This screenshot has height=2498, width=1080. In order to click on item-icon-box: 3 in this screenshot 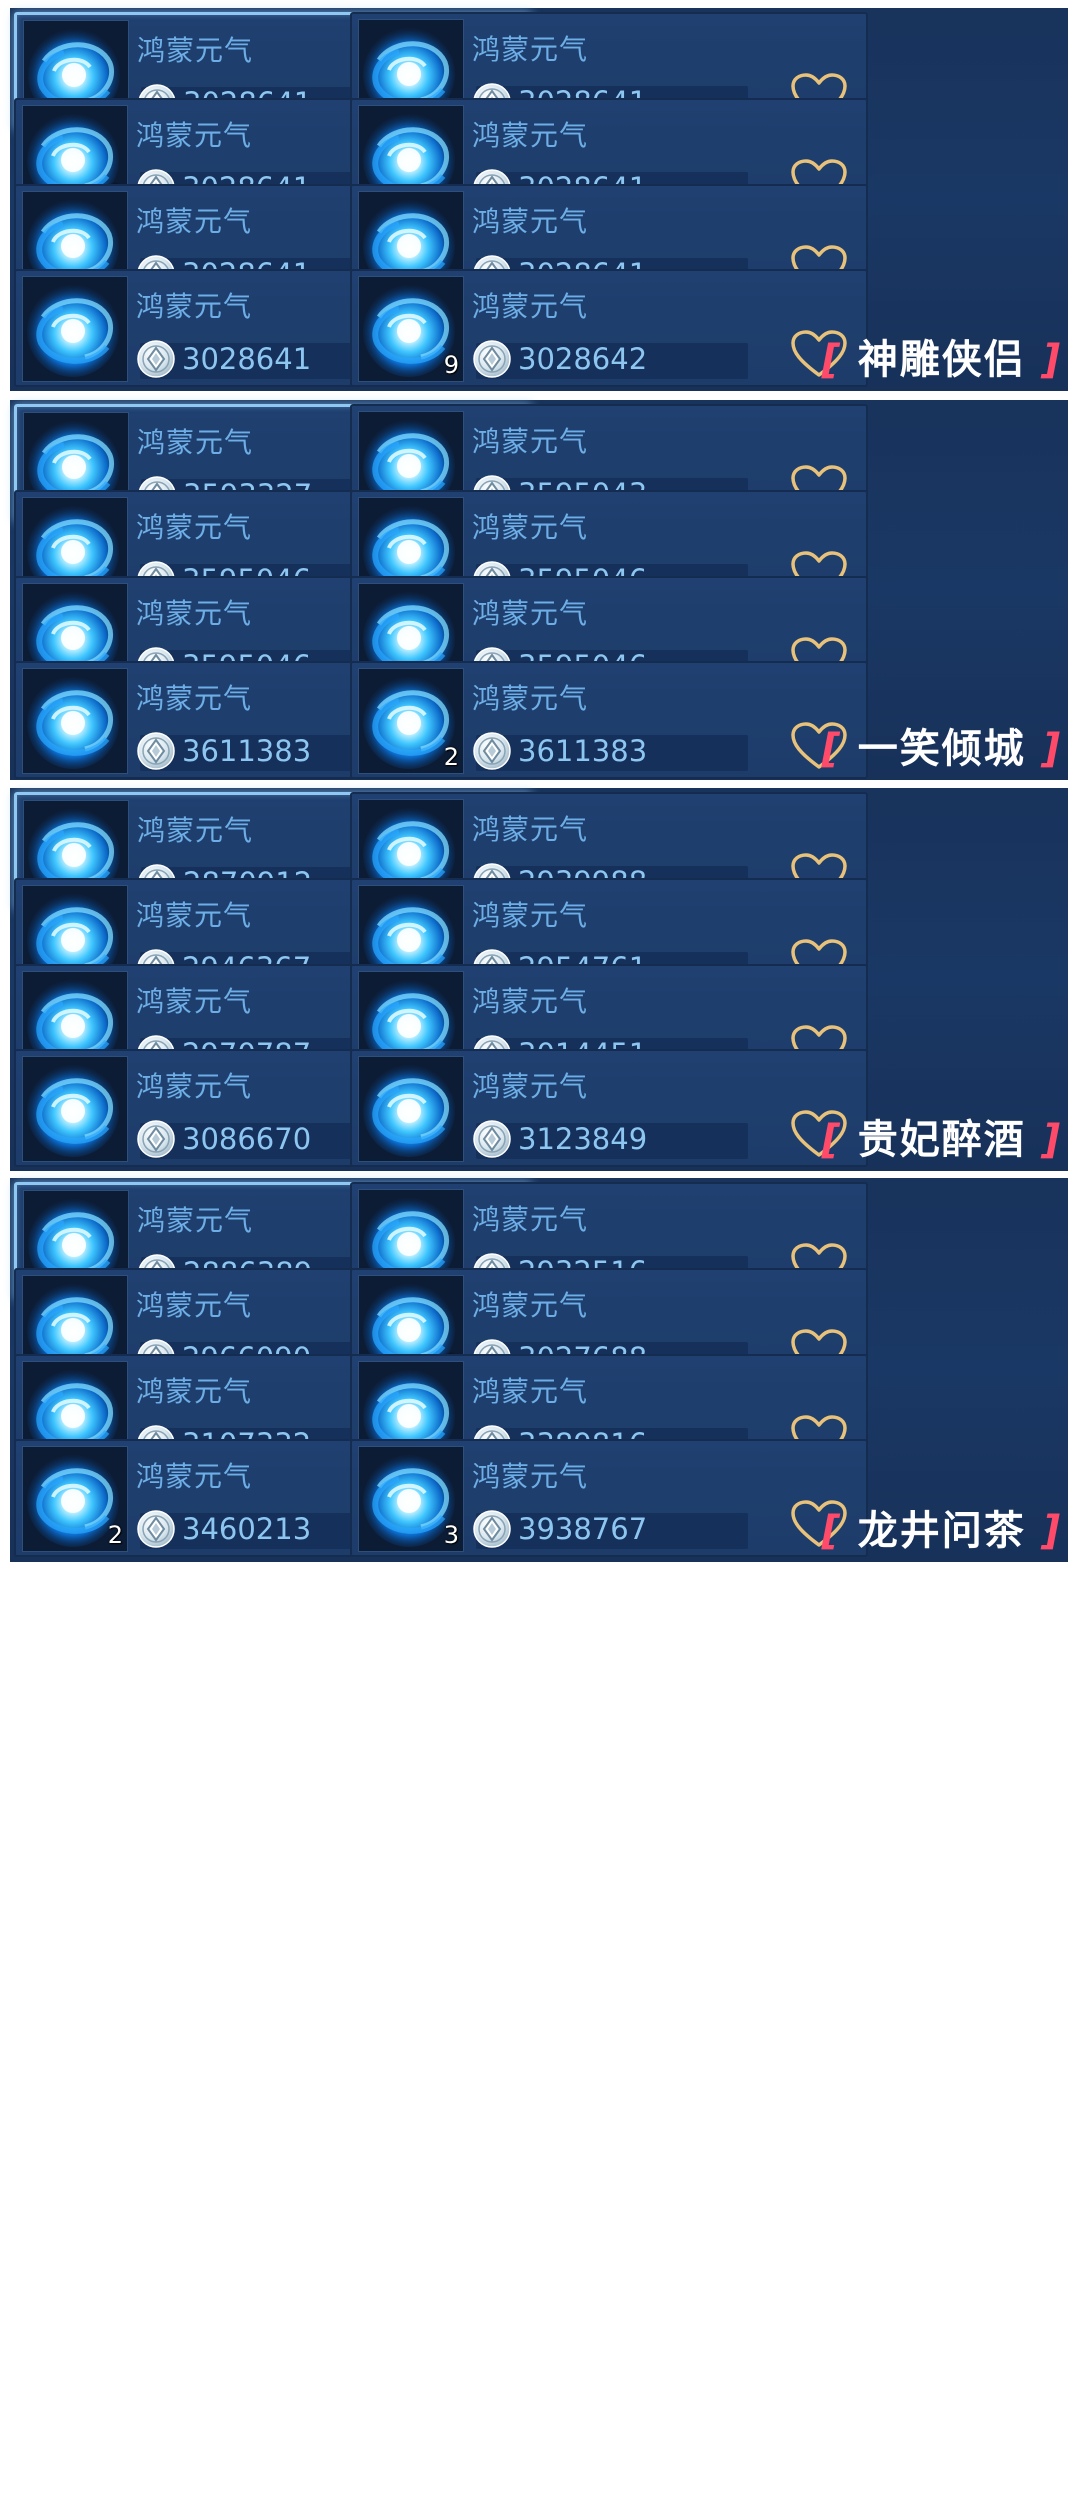, I will do `click(411, 1499)`.